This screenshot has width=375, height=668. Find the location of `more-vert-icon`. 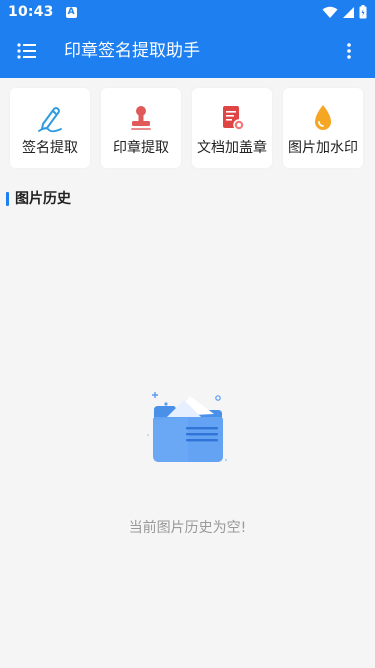

more-vert-icon is located at coordinates (349, 51).